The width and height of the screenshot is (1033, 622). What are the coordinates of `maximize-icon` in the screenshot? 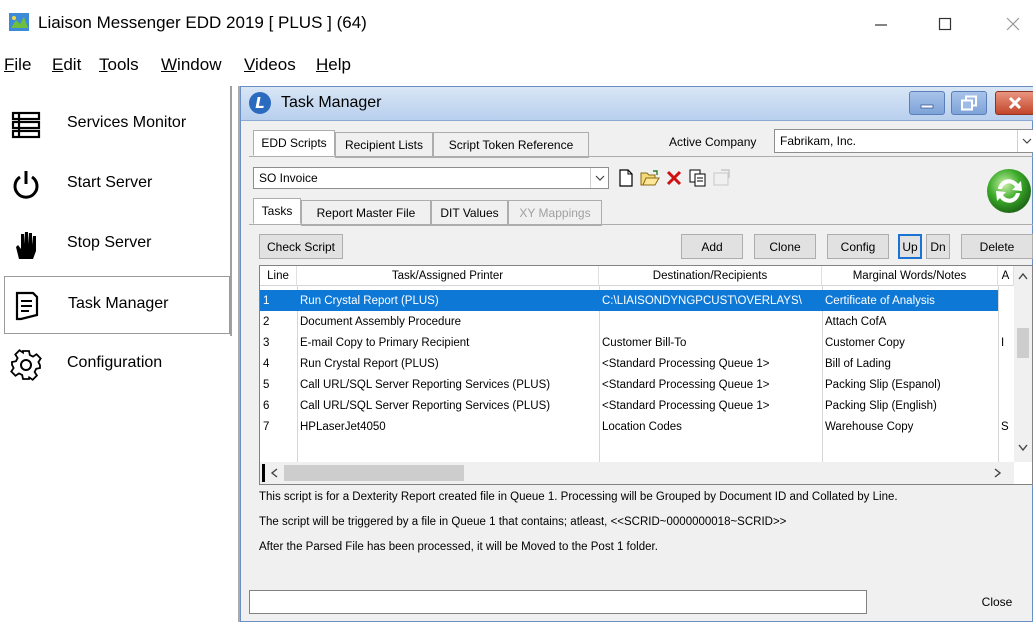 It's located at (945, 24).